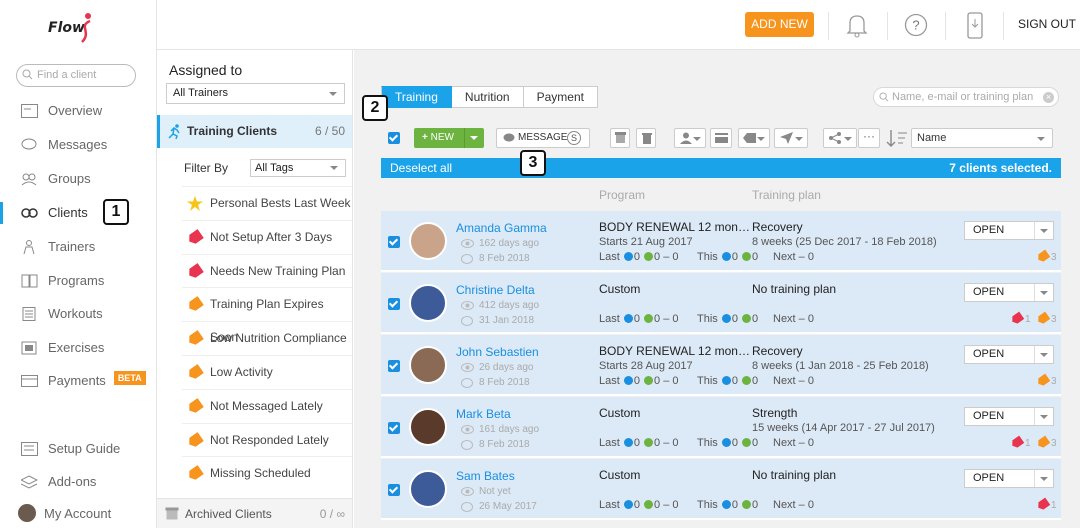 This screenshot has height=529, width=1080. Describe the element at coordinates (543, 138) in the screenshot. I see `message-button: MESSAGE S` at that location.